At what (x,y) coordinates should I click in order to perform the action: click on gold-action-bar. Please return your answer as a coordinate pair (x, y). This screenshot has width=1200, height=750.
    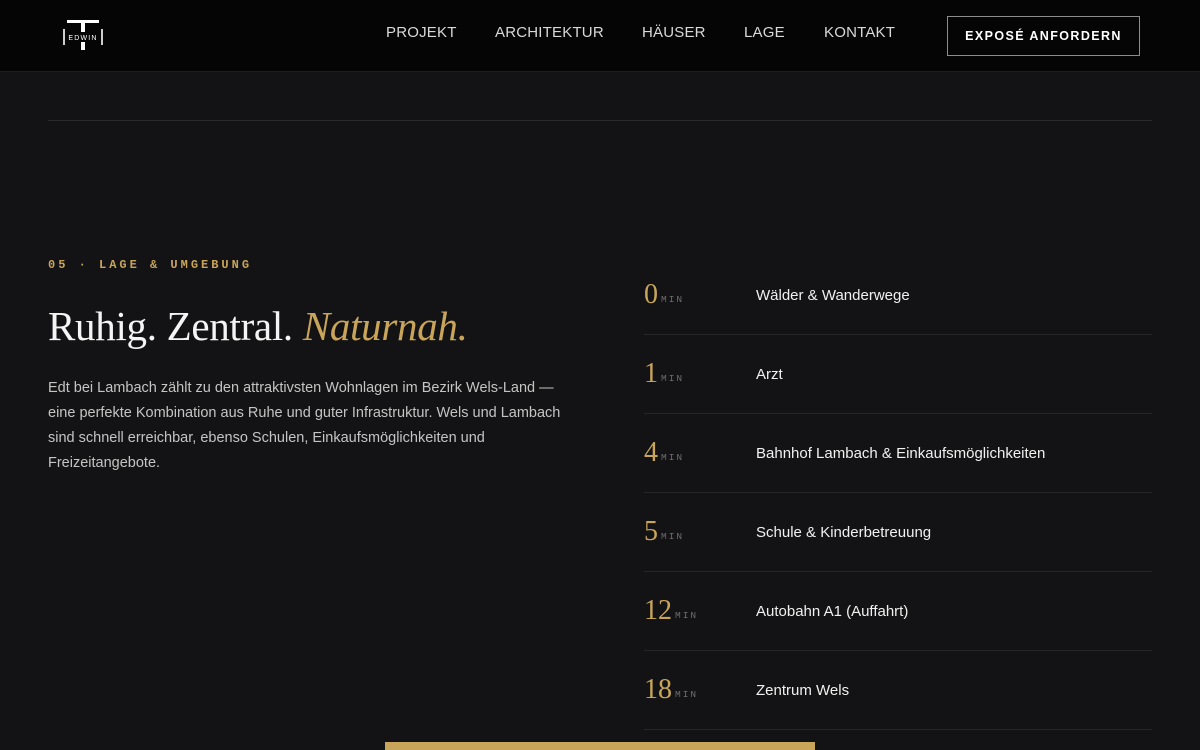
    Looking at the image, I should click on (600, 746).